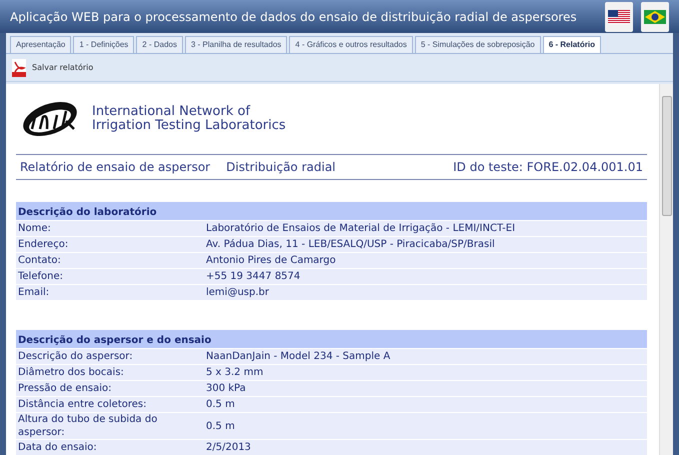 This screenshot has height=455, width=679. Describe the element at coordinates (43, 244) in the screenshot. I see `field-label: Endereço:` at that location.